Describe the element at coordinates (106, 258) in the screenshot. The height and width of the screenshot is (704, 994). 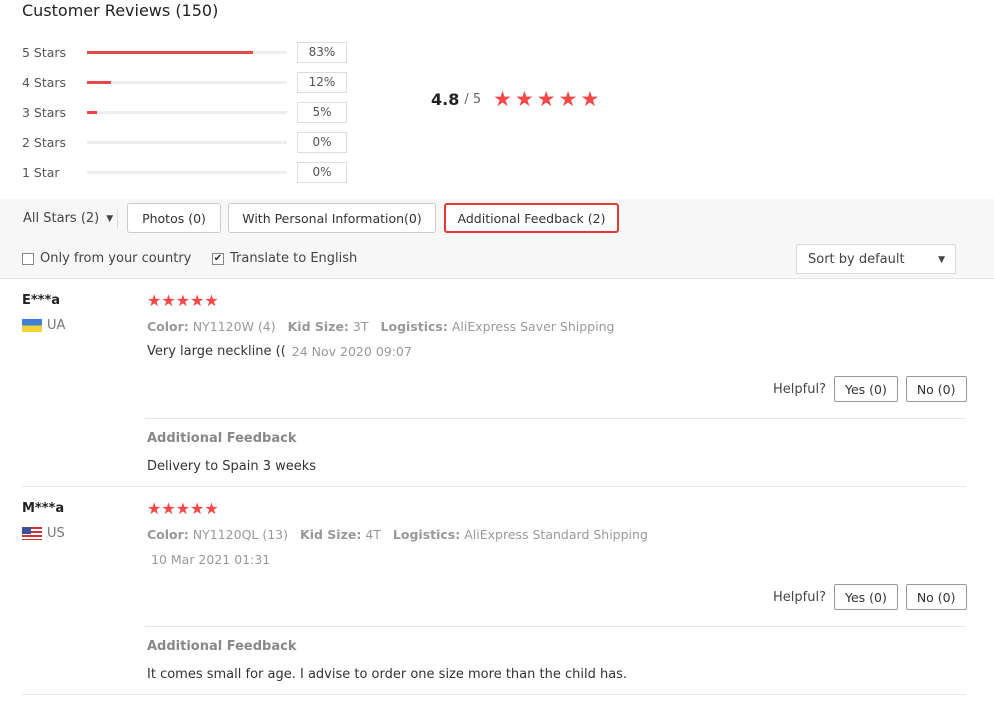
I see `only-country-option: Only from your country` at that location.